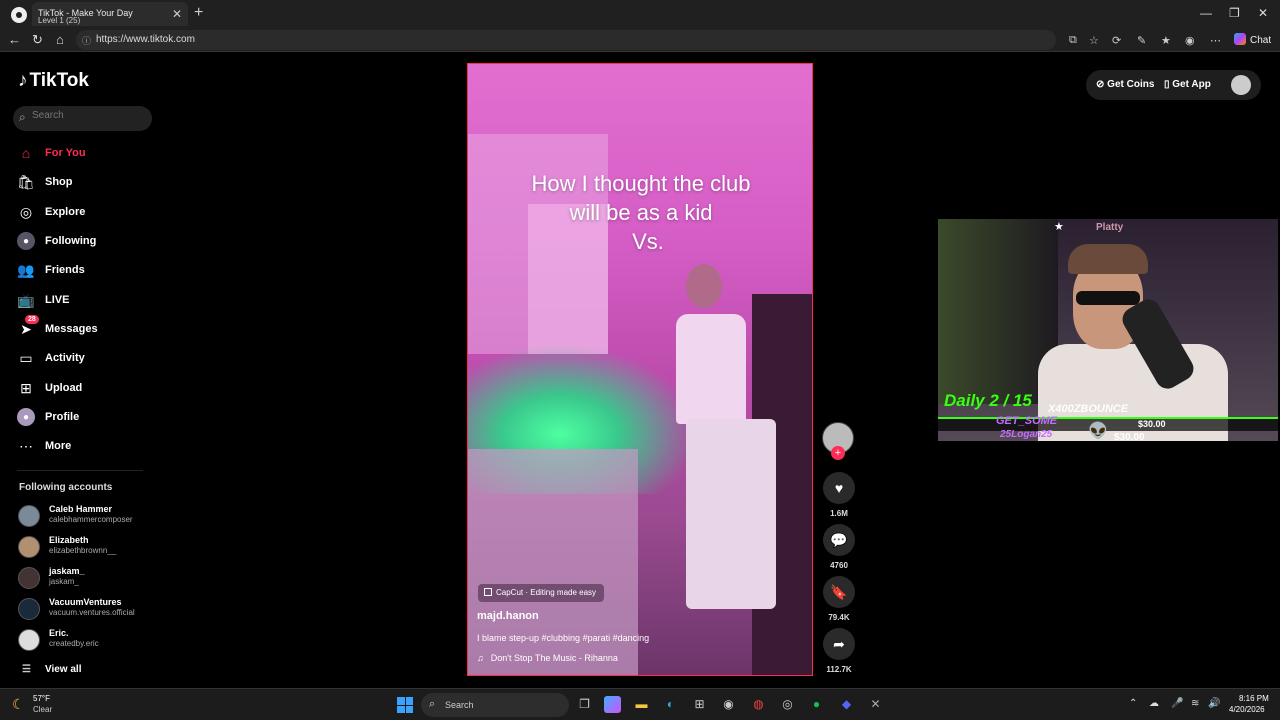 The height and width of the screenshot is (720, 1280). I want to click on profile-browser-icon: ◉, so click(1190, 40).